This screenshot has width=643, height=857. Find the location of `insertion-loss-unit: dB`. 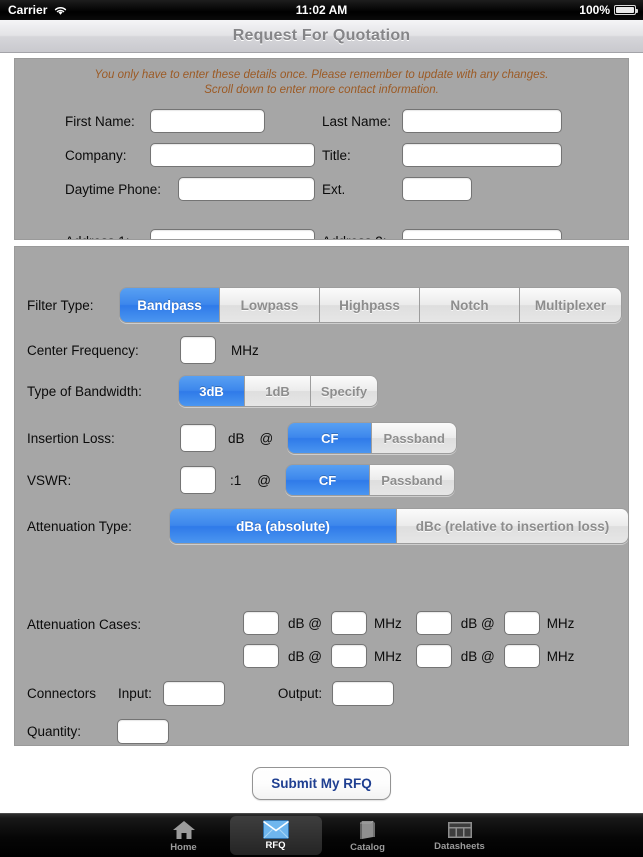

insertion-loss-unit: dB is located at coordinates (236, 438).